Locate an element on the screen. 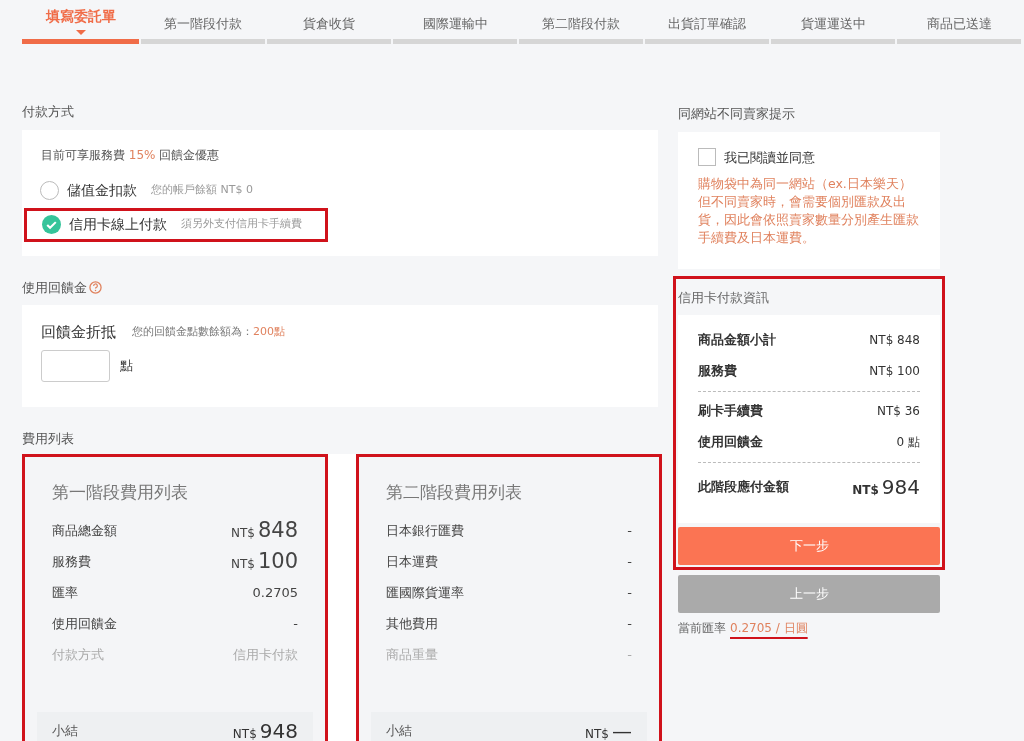  points-input is located at coordinates (75, 365).